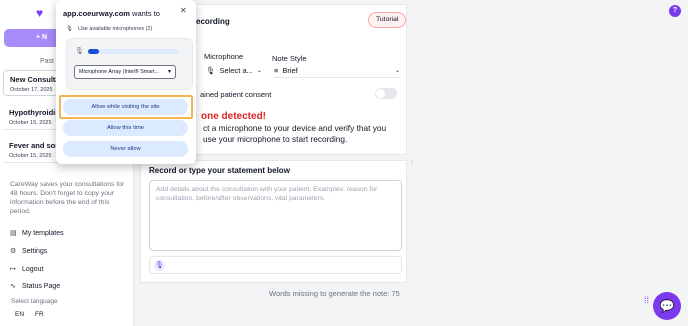 The height and width of the screenshot is (326, 688). I want to click on activity-icon: ∿, so click(13, 286).